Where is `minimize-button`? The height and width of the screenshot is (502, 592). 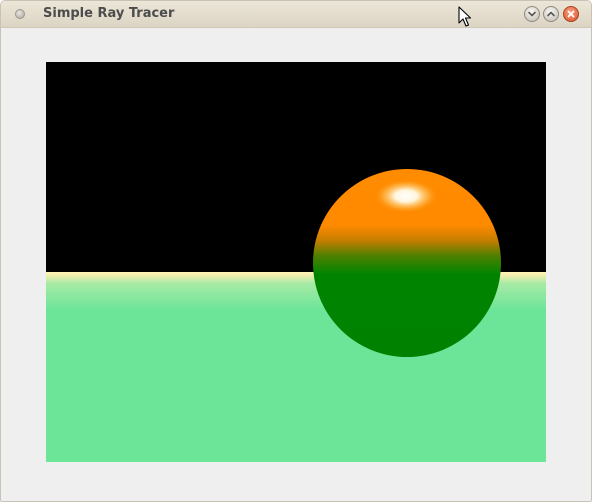
minimize-button is located at coordinates (532, 14).